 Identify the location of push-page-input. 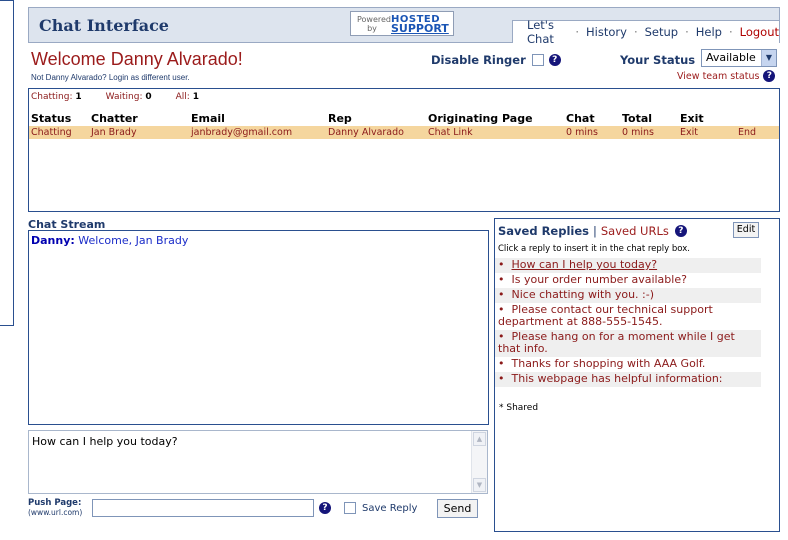
(203, 508).